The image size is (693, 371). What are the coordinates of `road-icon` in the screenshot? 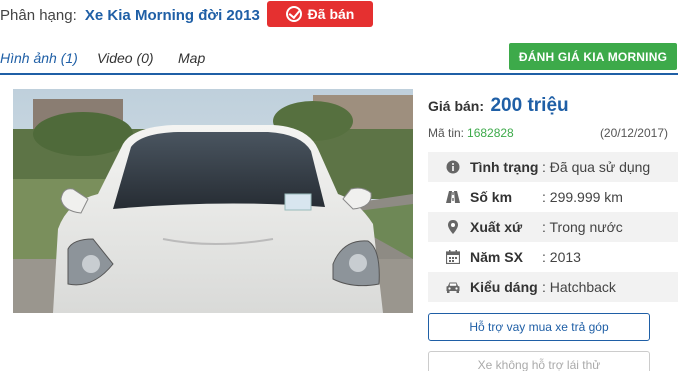 It's located at (453, 197).